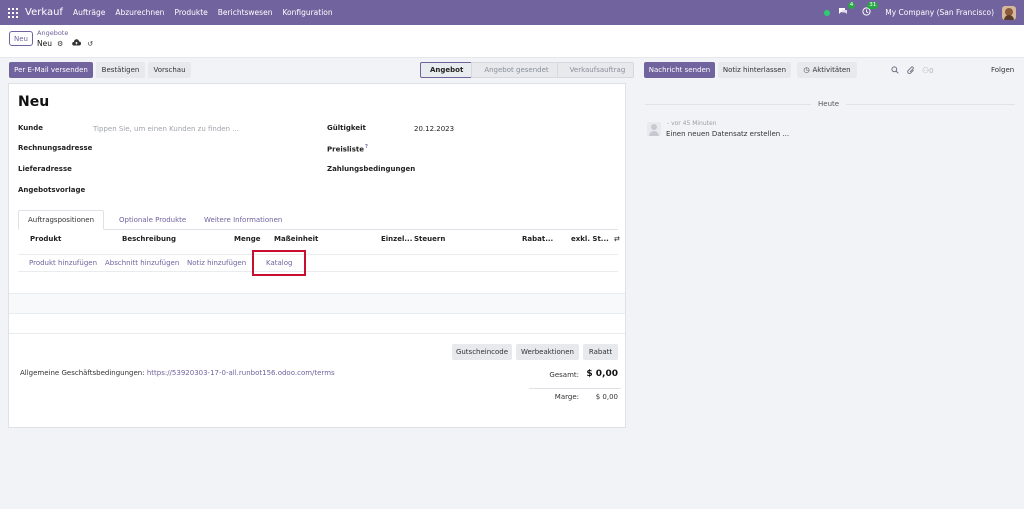  I want to click on clock-icon: 31, so click(870, 10).